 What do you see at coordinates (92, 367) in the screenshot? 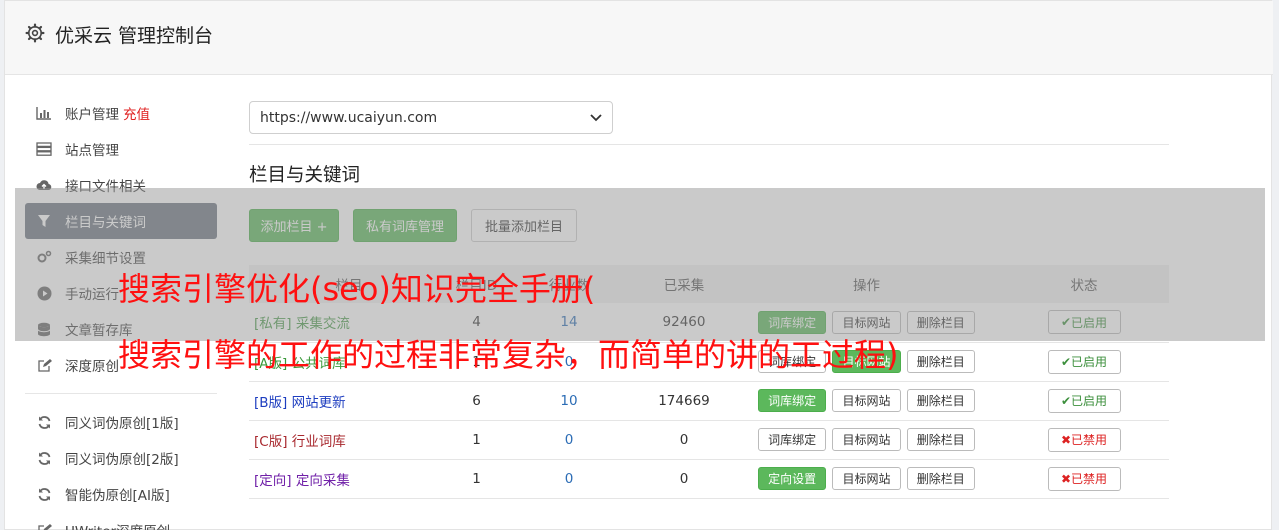
I see `sidebar-item-label: 深度原创` at bounding box center [92, 367].